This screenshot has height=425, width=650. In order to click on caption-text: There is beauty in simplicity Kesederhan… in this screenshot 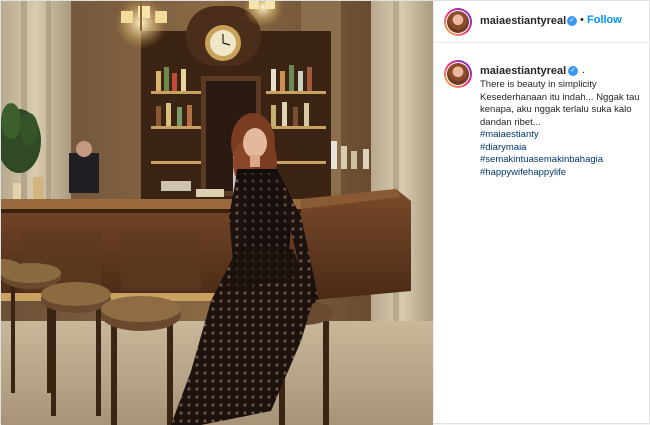, I will do `click(565, 129)`.